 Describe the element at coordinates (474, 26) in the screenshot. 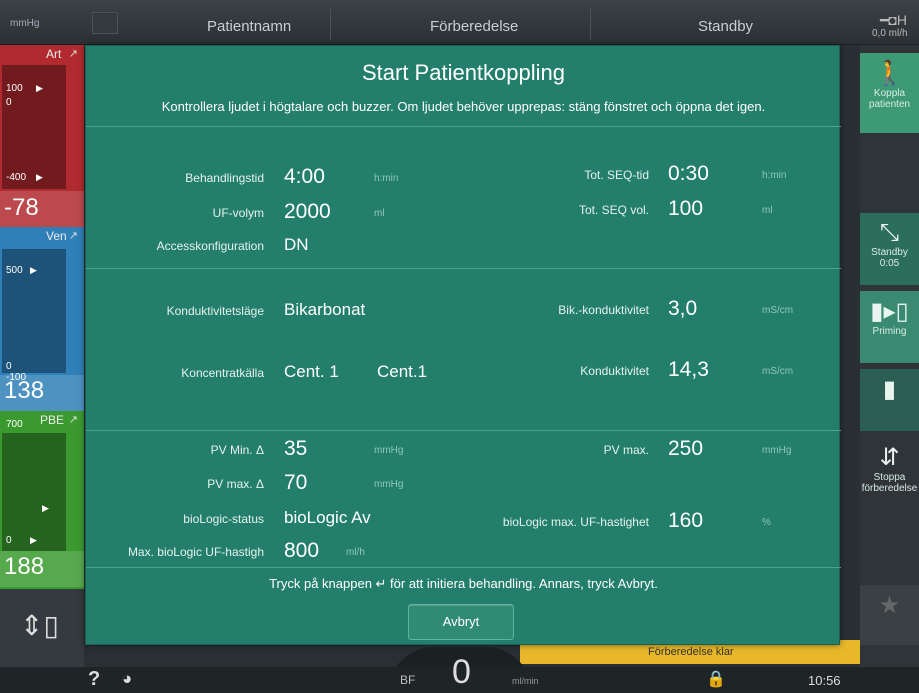

I see `phase-title: Förberedelse` at that location.